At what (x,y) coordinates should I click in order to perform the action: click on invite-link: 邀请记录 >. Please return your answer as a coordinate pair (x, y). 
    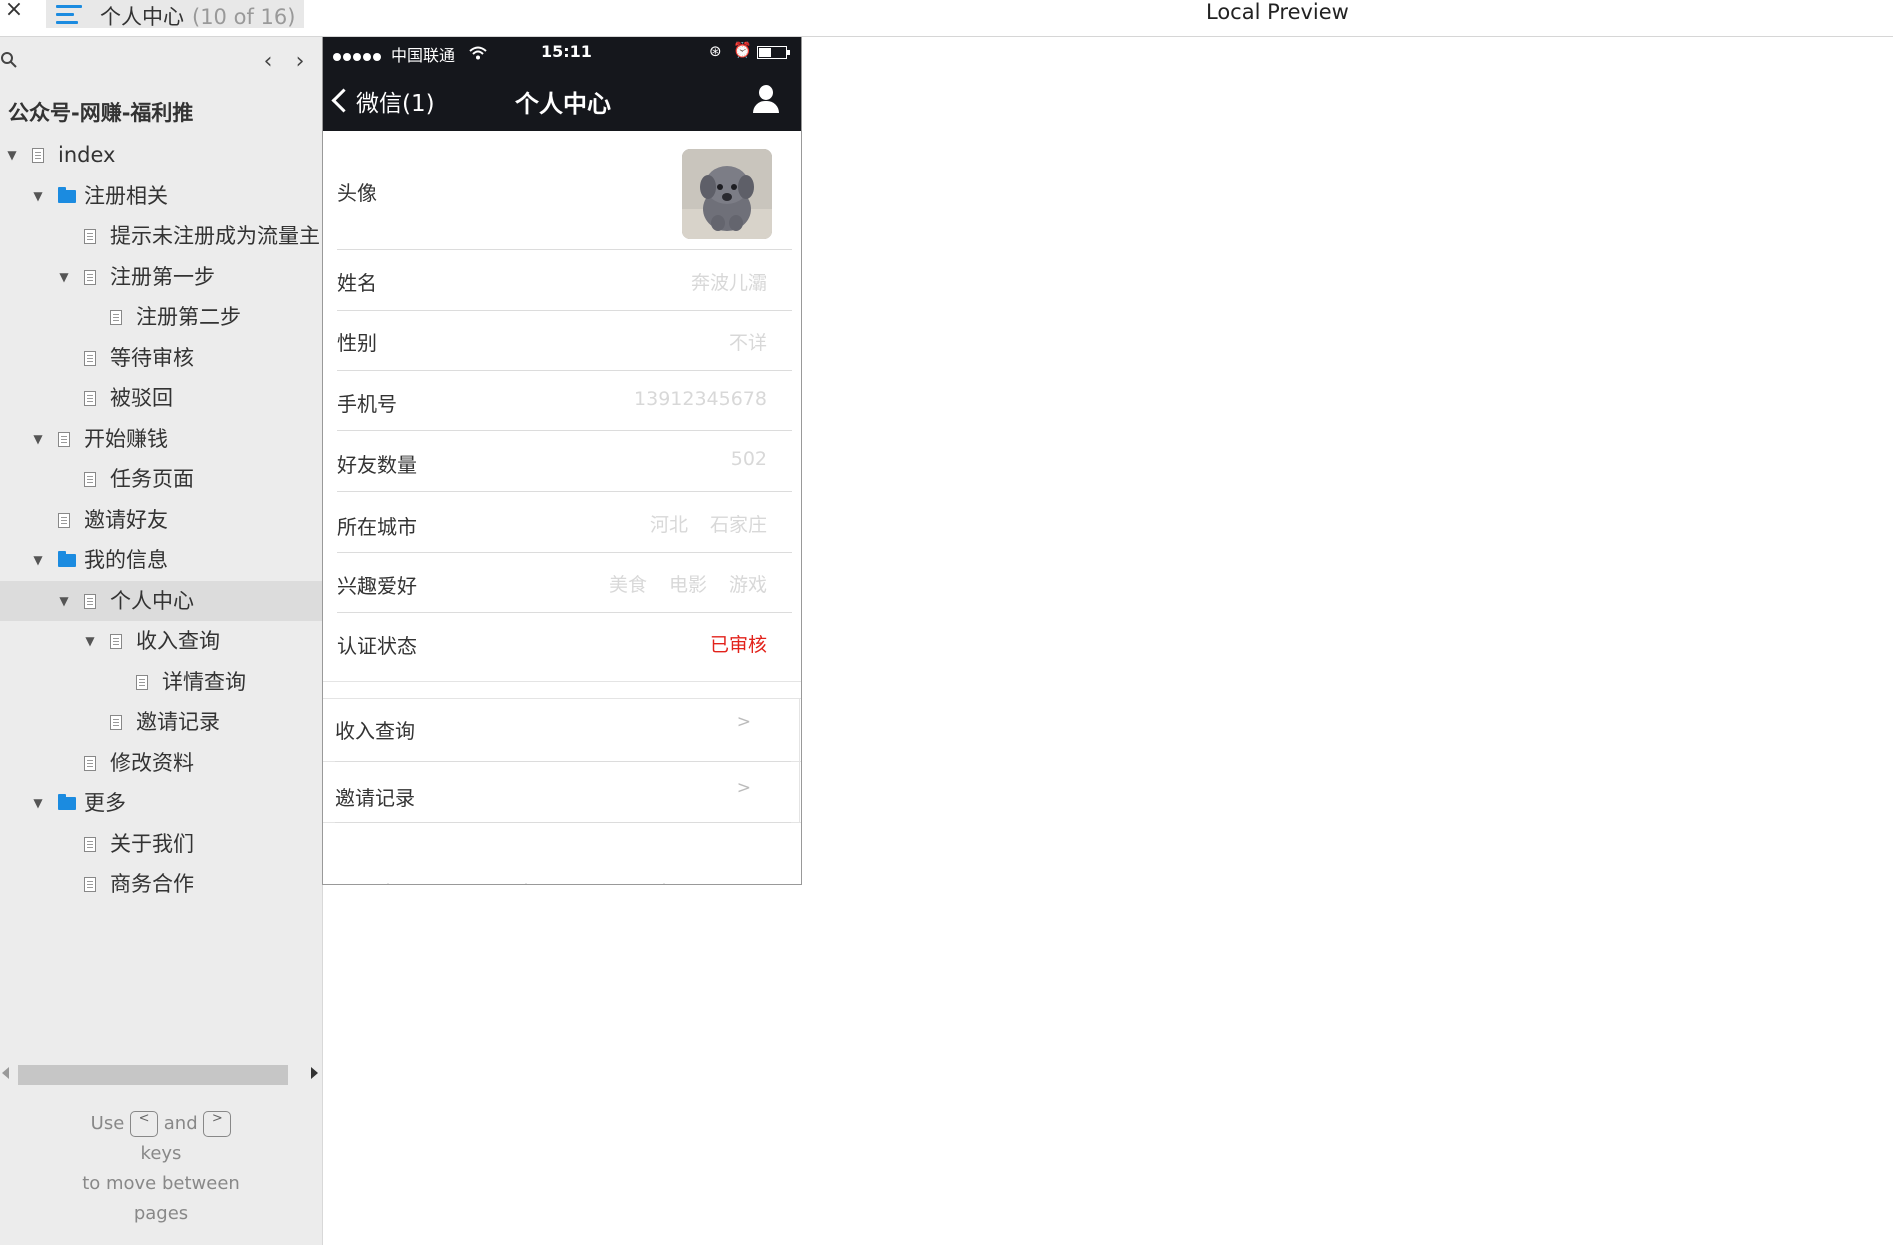
    Looking at the image, I should click on (562, 792).